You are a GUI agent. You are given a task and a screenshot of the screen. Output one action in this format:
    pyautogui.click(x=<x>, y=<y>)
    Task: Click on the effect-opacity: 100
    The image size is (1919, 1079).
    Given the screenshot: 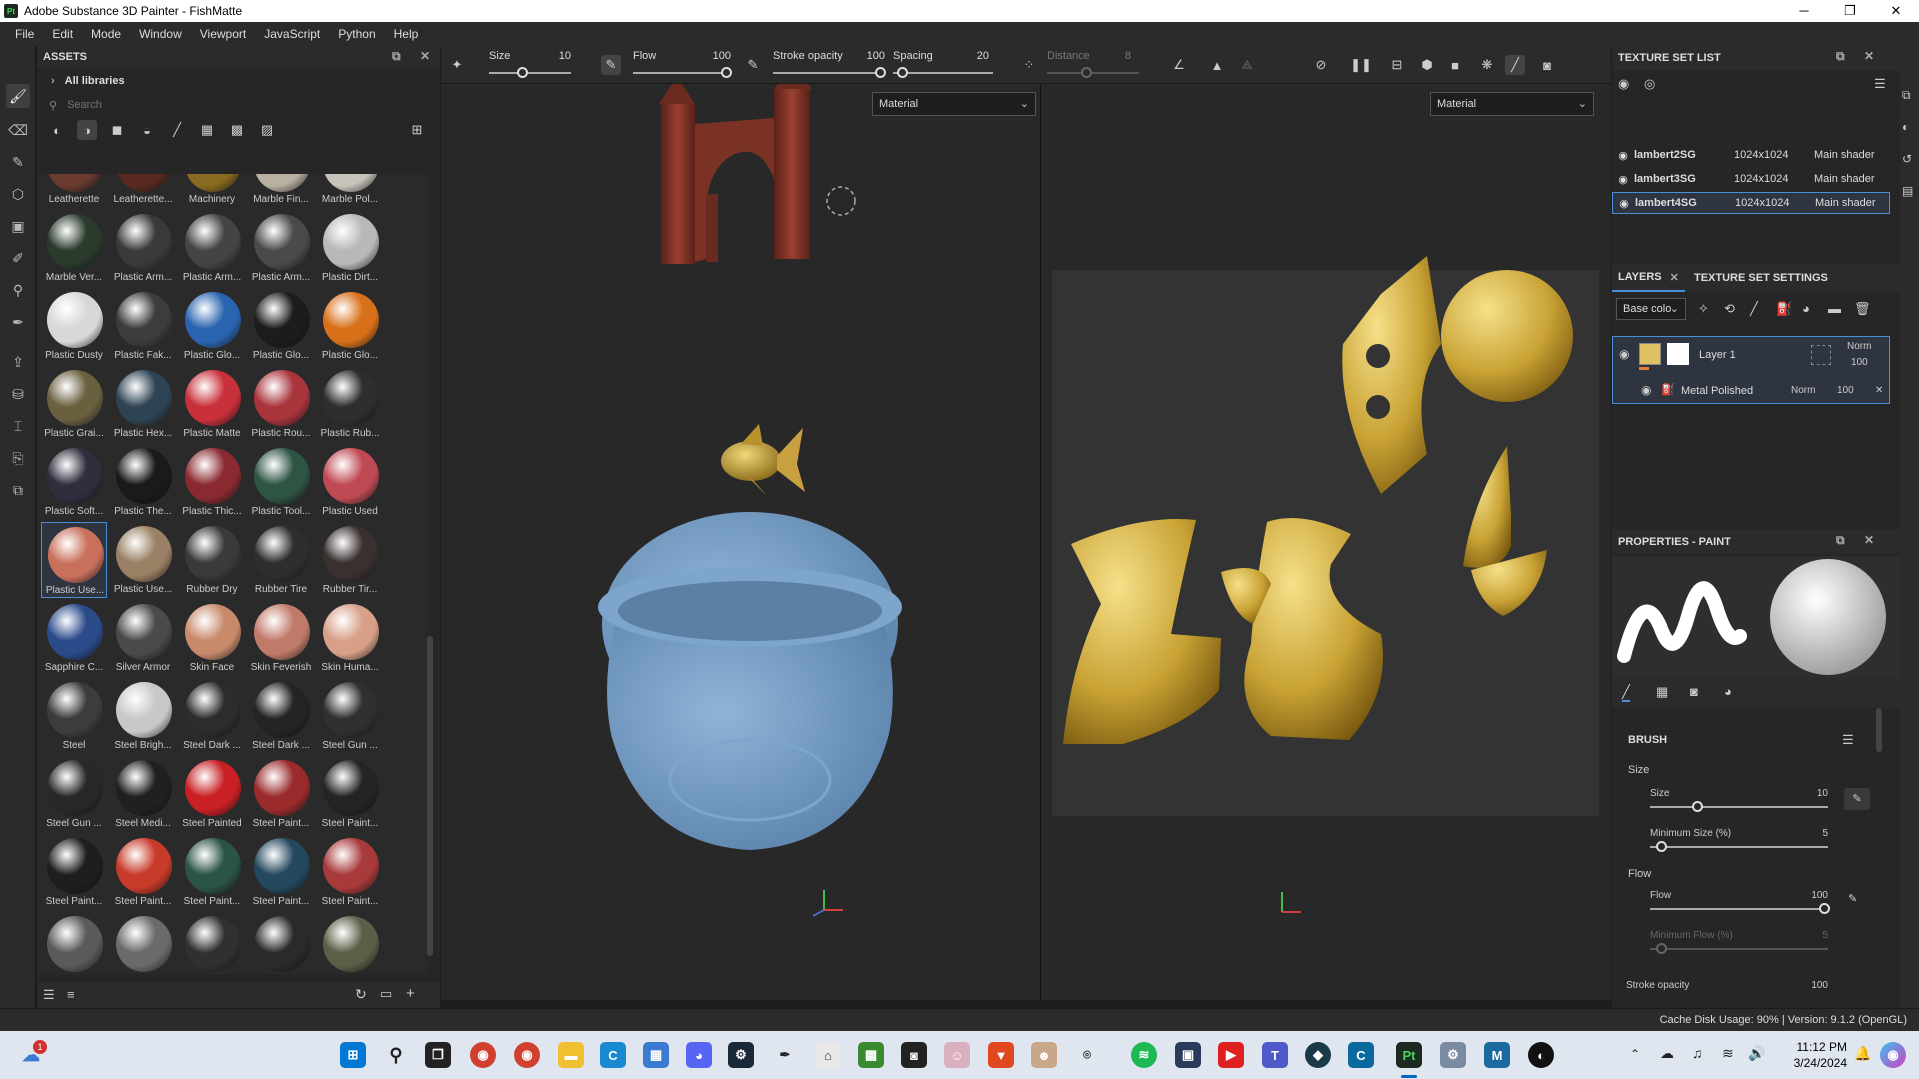 What is the action you would take?
    pyautogui.click(x=1845, y=390)
    